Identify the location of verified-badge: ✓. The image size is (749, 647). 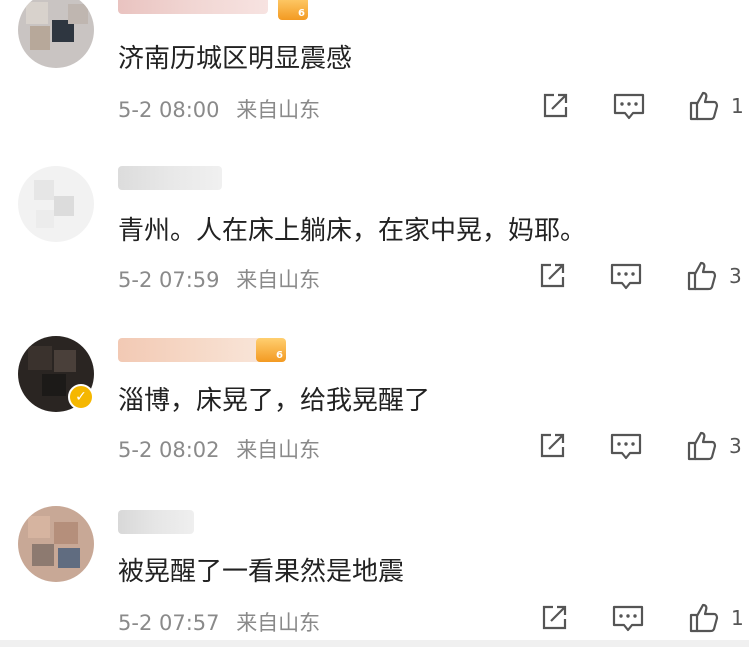
(81, 397).